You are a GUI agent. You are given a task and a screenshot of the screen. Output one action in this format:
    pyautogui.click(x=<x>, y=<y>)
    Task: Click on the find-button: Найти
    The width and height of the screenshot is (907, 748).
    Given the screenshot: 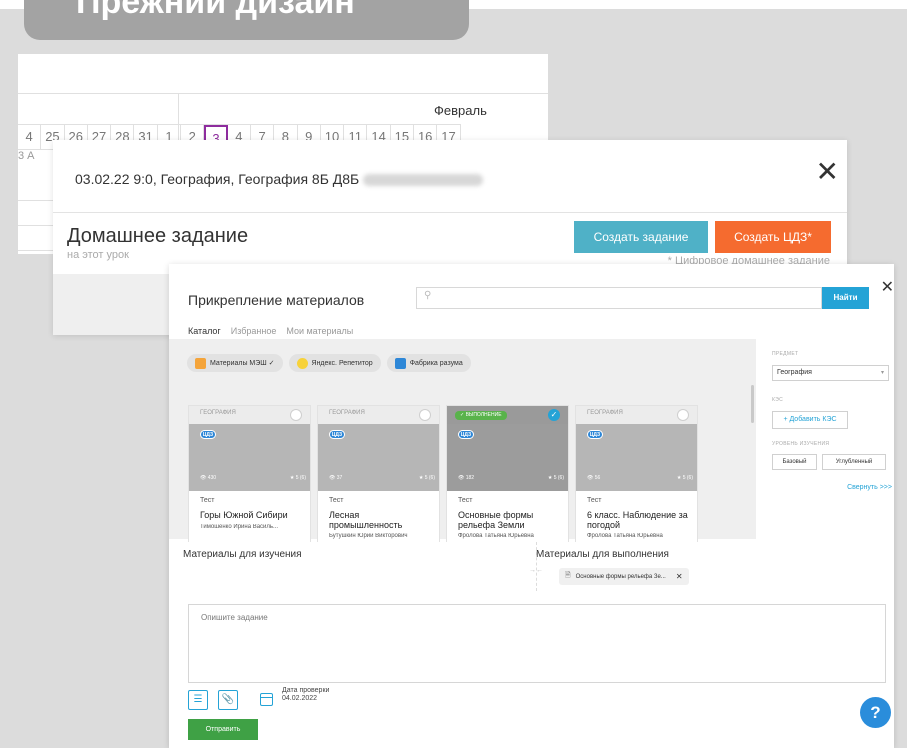 What is the action you would take?
    pyautogui.click(x=845, y=298)
    